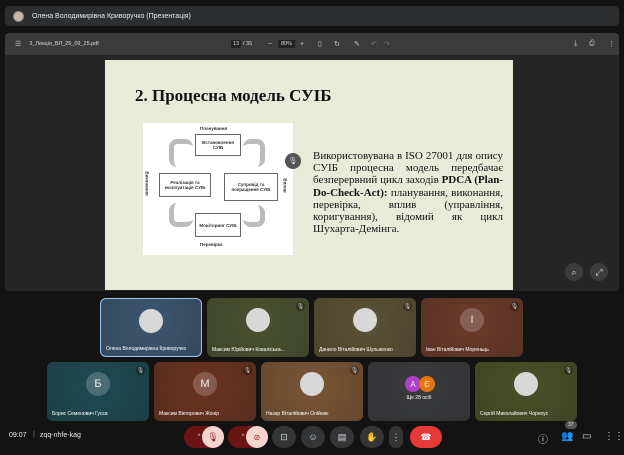 The height and width of the screenshot is (455, 624). What do you see at coordinates (472, 320) in the screenshot?
I see `avatar: І` at bounding box center [472, 320].